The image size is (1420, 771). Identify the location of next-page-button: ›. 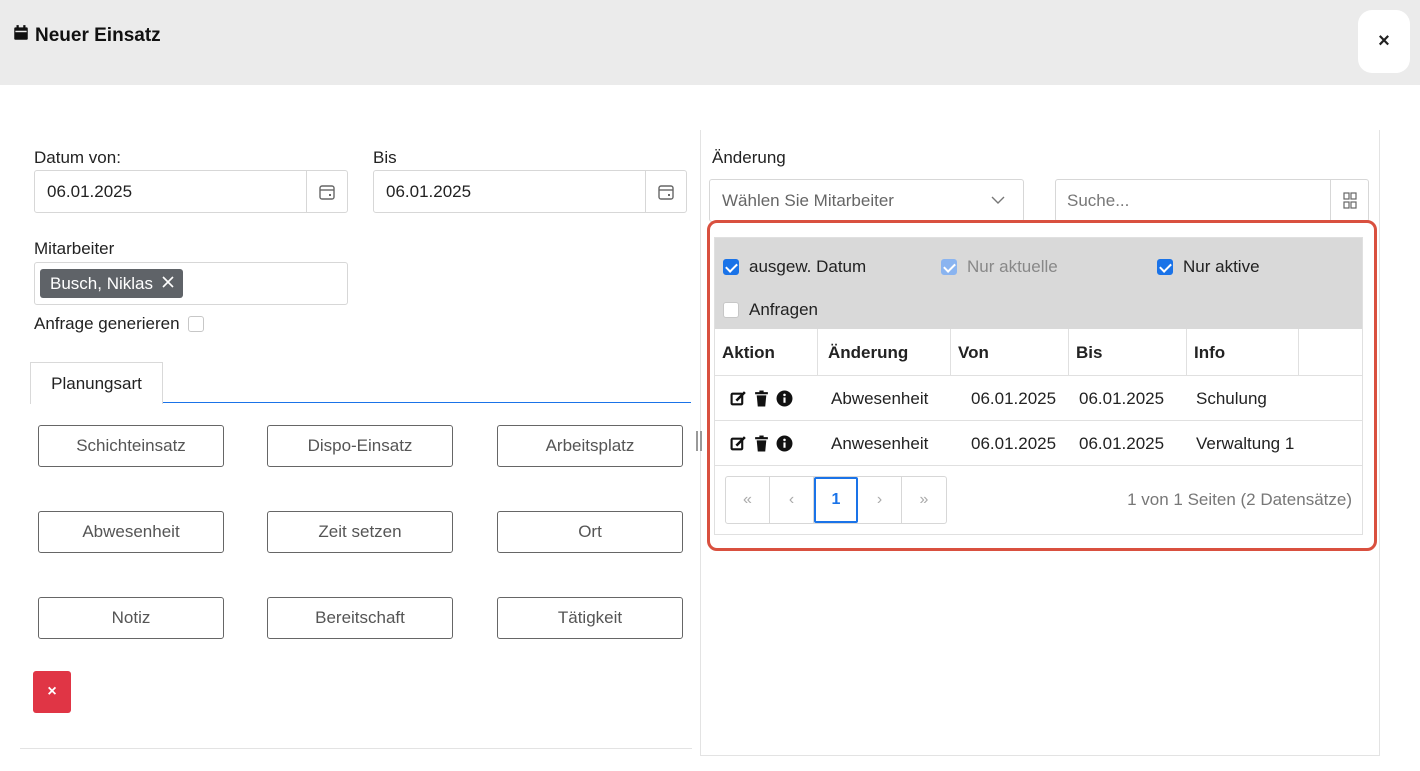
(880, 500).